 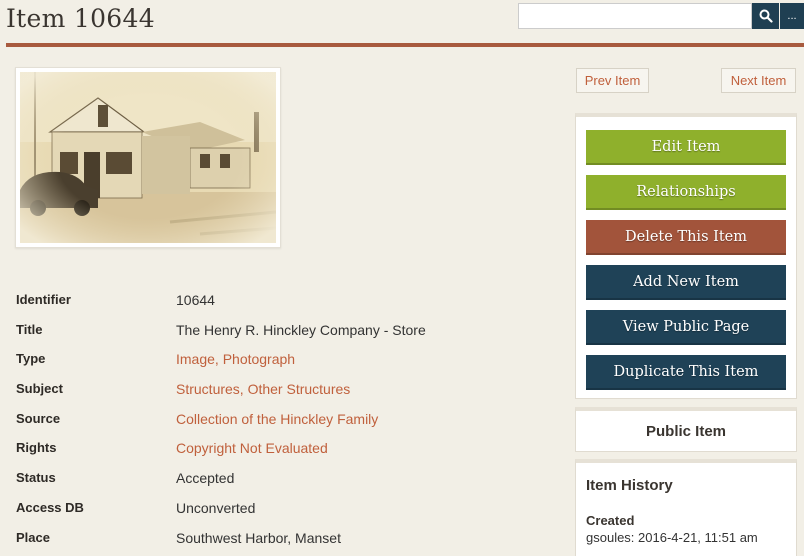 I want to click on search-input, so click(x=635, y=16).